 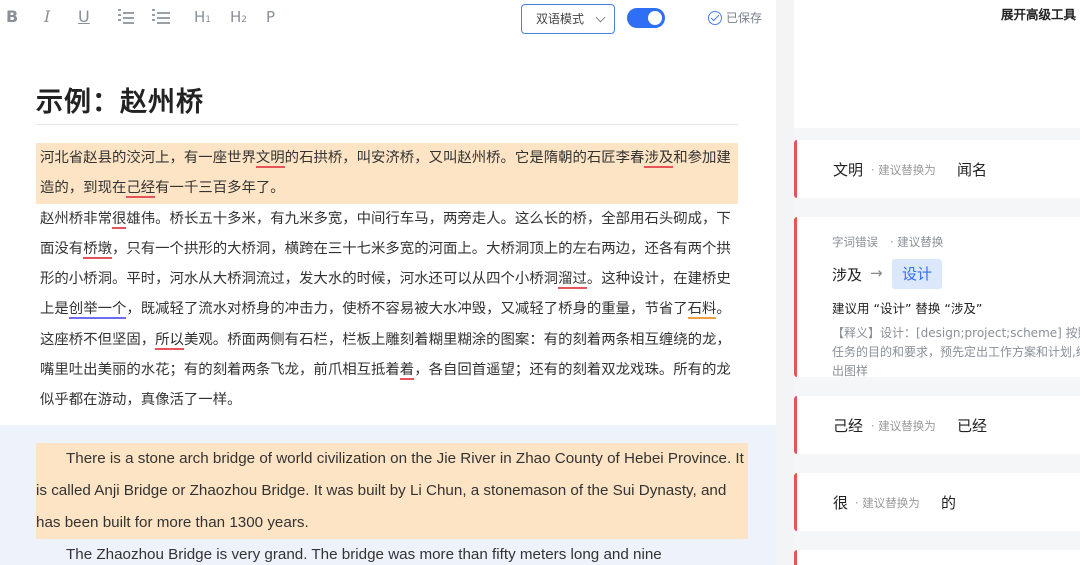 I want to click on suggestion-action-label: · 建议替换, so click(x=917, y=242).